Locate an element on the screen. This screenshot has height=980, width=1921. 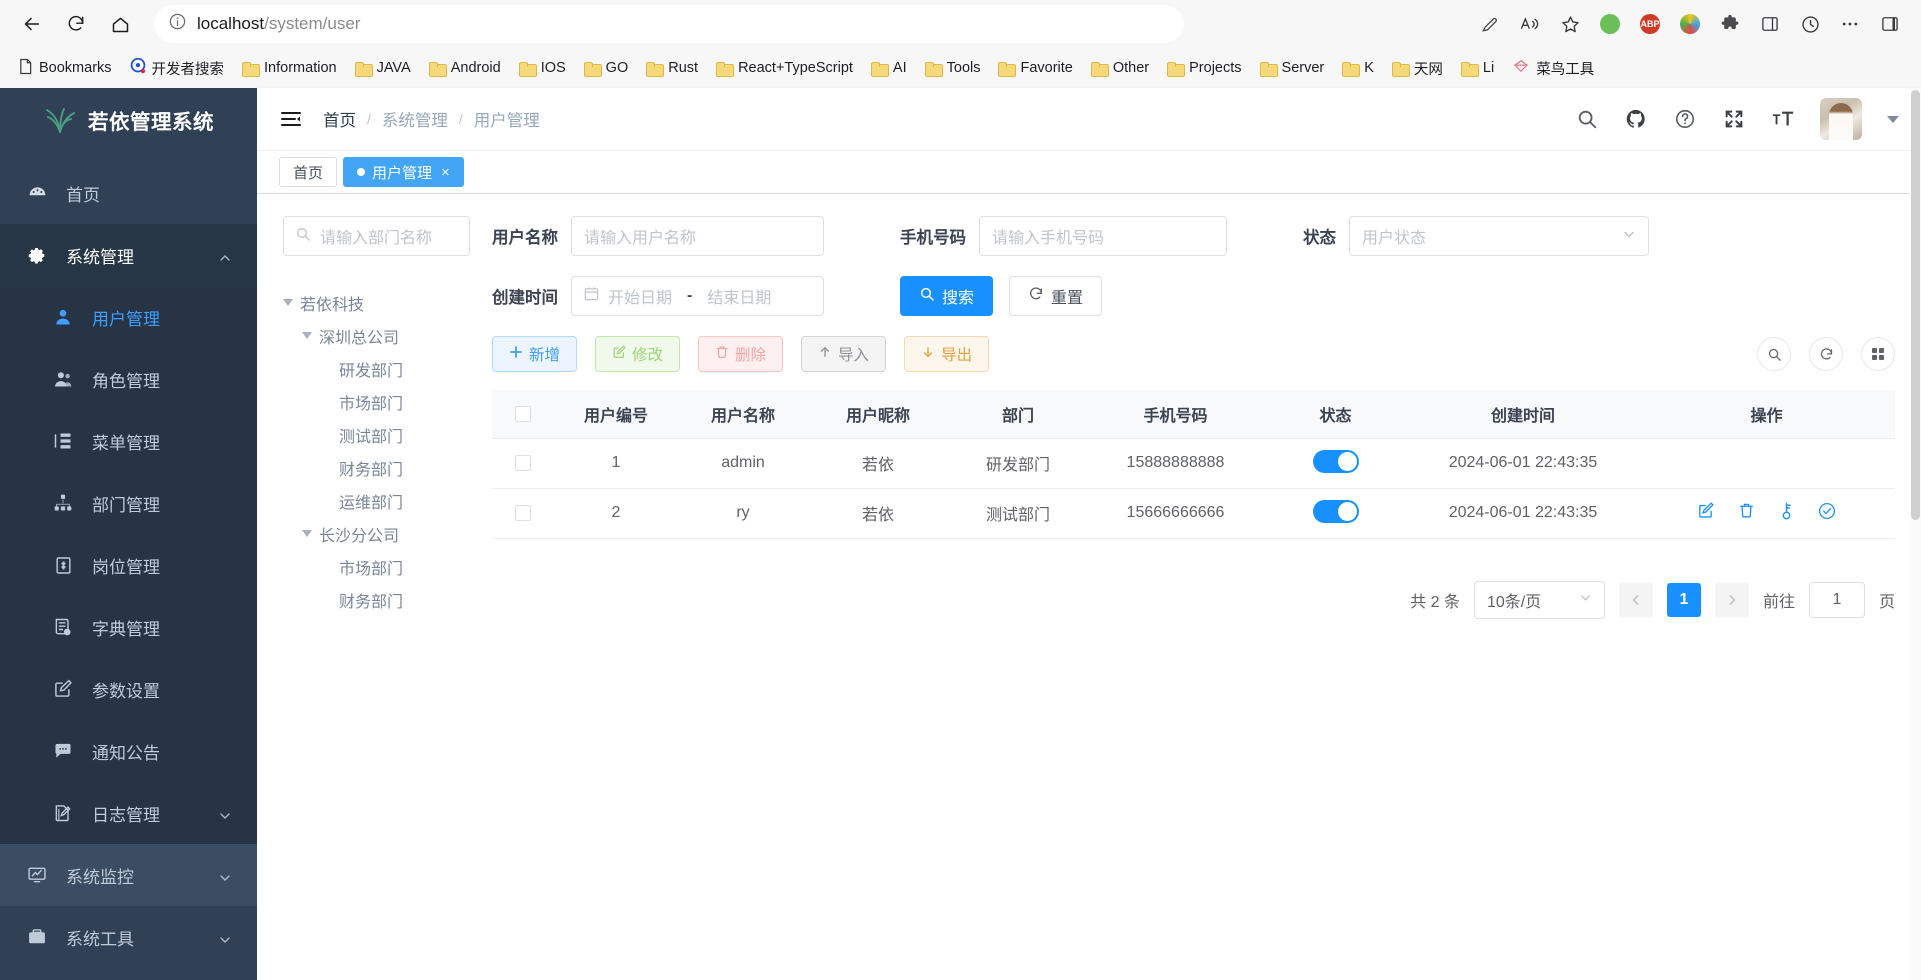
tree-node-market: 市场部门 is located at coordinates (376, 401).